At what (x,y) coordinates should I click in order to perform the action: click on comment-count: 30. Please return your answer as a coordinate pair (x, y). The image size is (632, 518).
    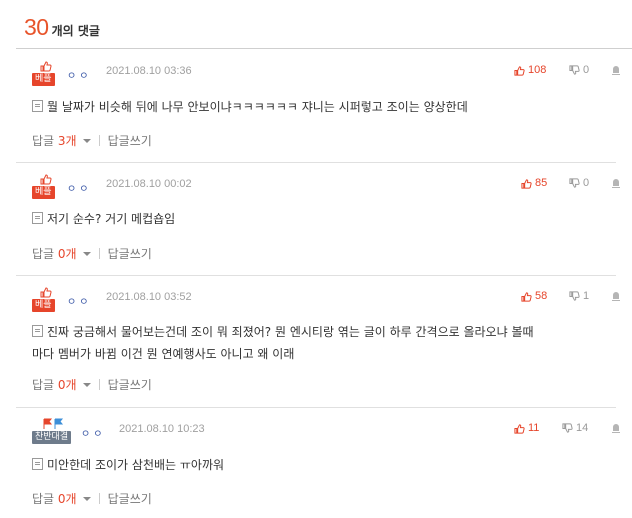
    Looking at the image, I should click on (36, 27).